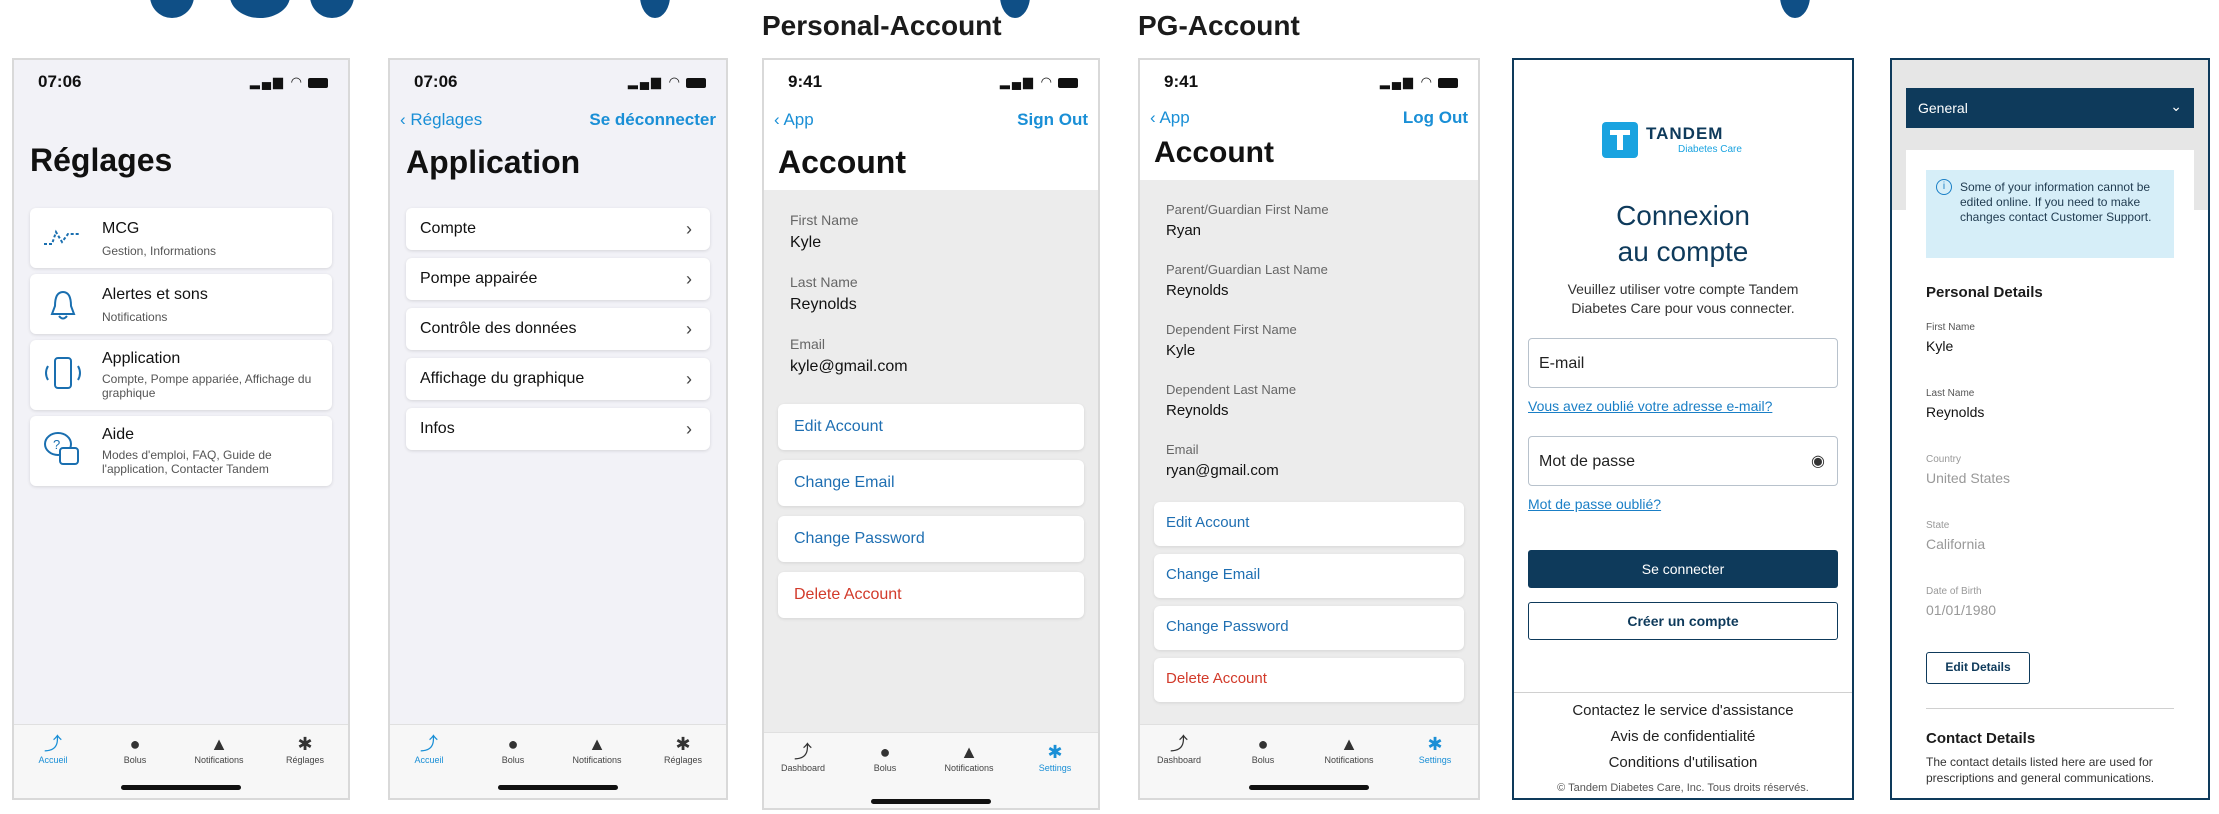 The image size is (2219, 814). Describe the element at coordinates (1683, 736) in the screenshot. I see `privacy-link: Avis de confidentialité` at that location.